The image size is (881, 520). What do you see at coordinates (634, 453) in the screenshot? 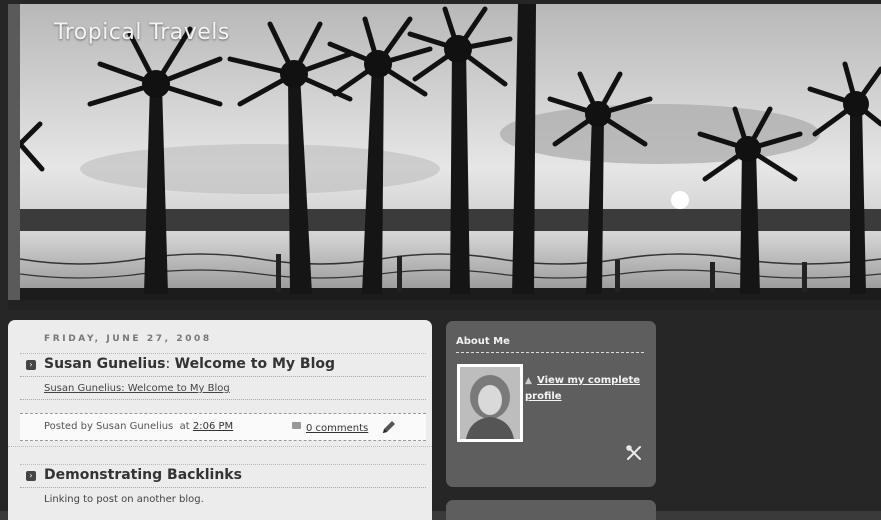
I see `screwdriver-wrench-icon` at bounding box center [634, 453].